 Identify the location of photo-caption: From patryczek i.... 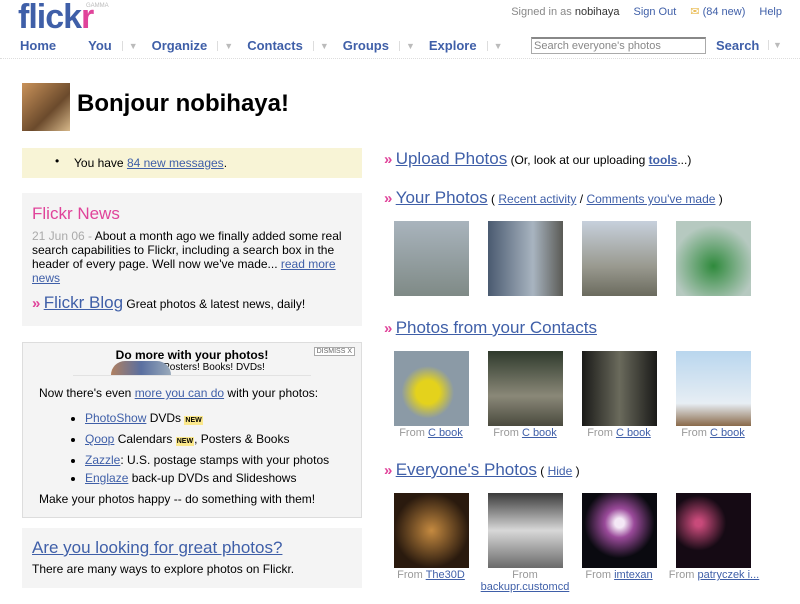
(714, 575).